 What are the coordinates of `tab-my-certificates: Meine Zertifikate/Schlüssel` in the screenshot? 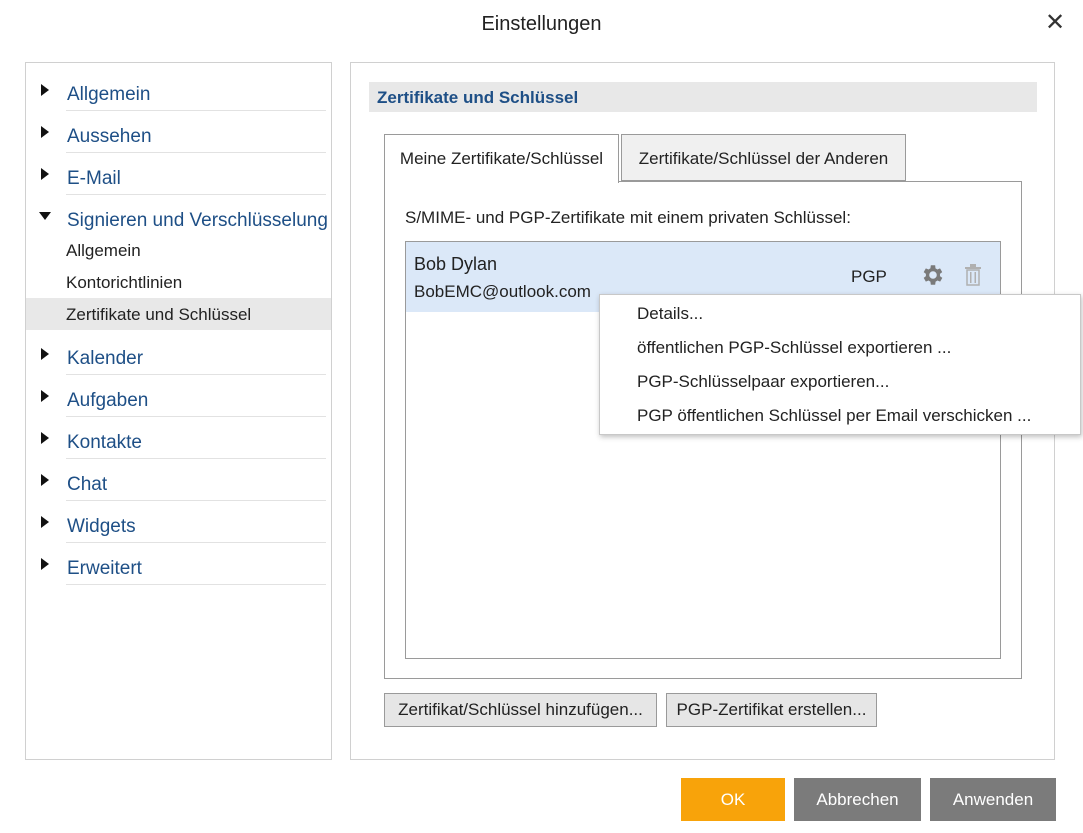 It's located at (501, 158).